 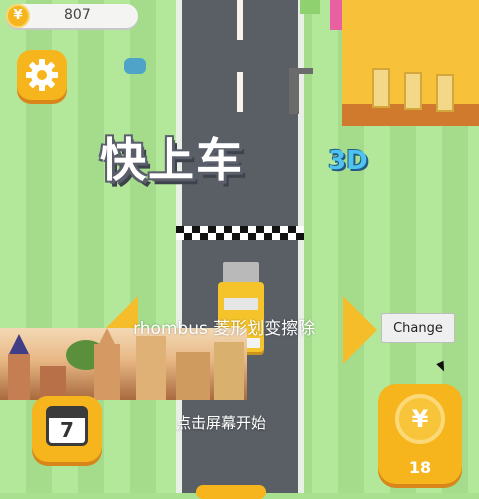 I want to click on daily-checkin-button: 7, so click(x=67, y=429).